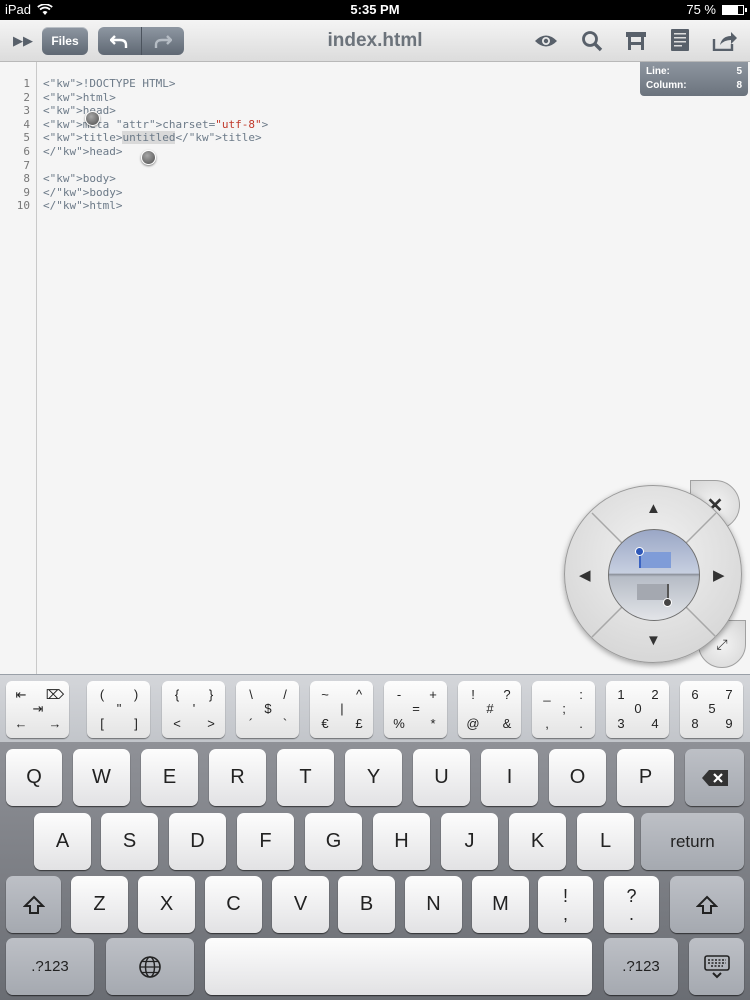  I want to click on key-m: M, so click(500, 904).